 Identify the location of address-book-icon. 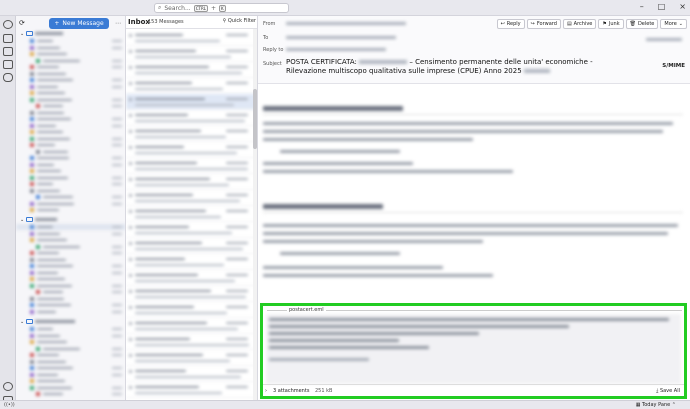
(8, 51).